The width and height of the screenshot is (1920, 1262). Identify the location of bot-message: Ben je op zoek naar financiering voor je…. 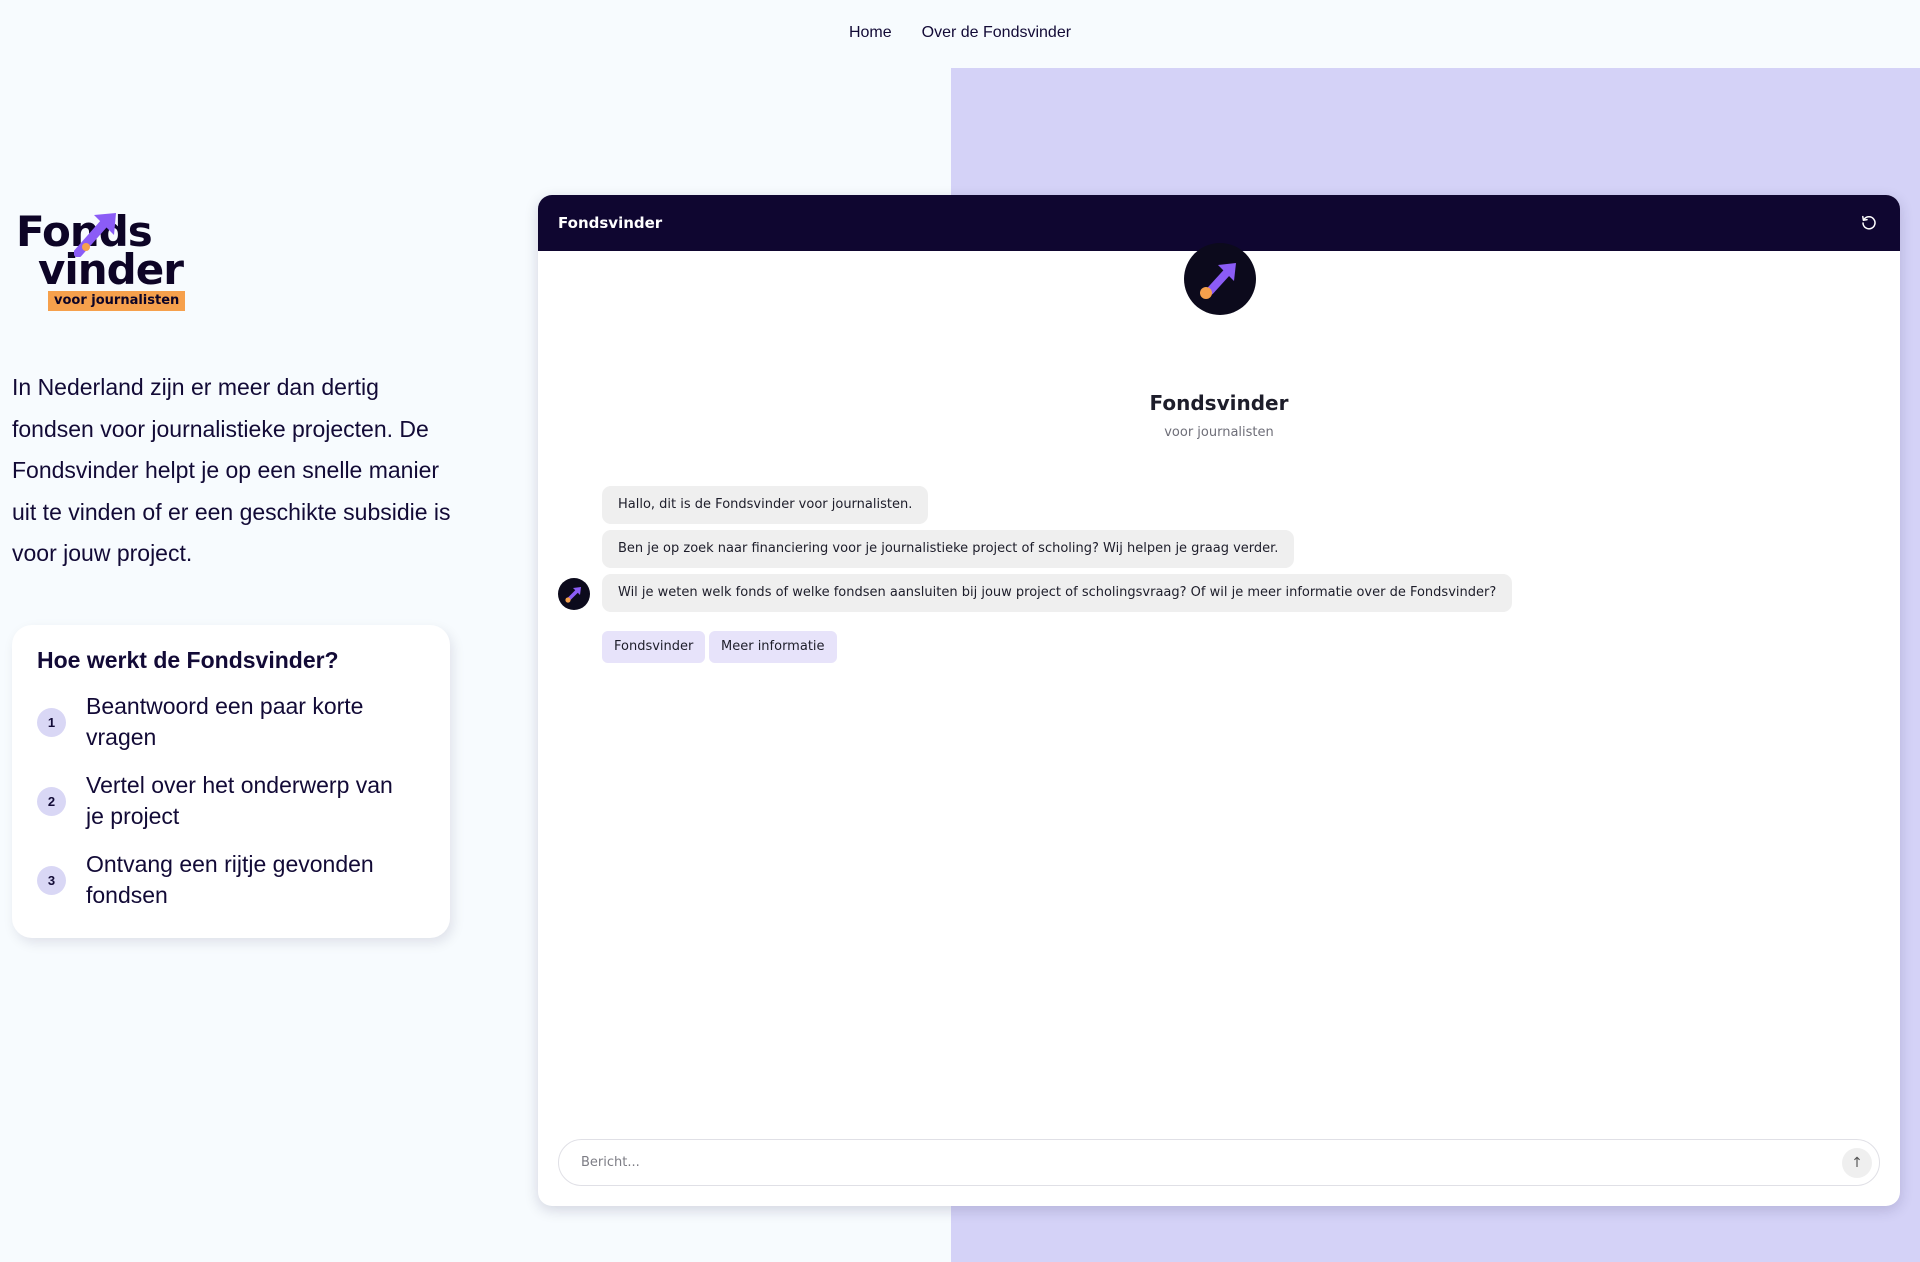
(948, 549).